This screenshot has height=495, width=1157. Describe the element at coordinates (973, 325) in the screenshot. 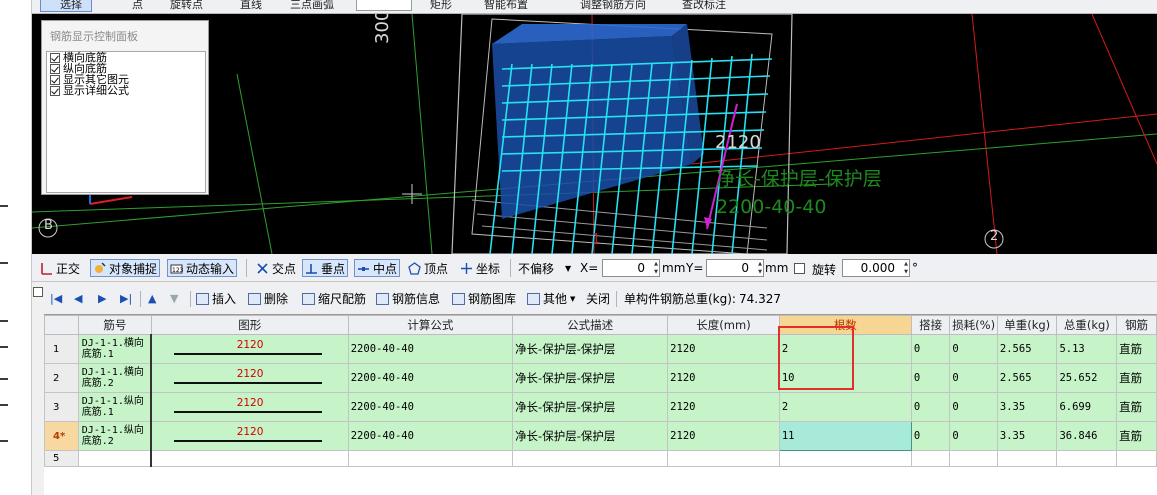

I see `header-loss: 损耗(%)` at that location.